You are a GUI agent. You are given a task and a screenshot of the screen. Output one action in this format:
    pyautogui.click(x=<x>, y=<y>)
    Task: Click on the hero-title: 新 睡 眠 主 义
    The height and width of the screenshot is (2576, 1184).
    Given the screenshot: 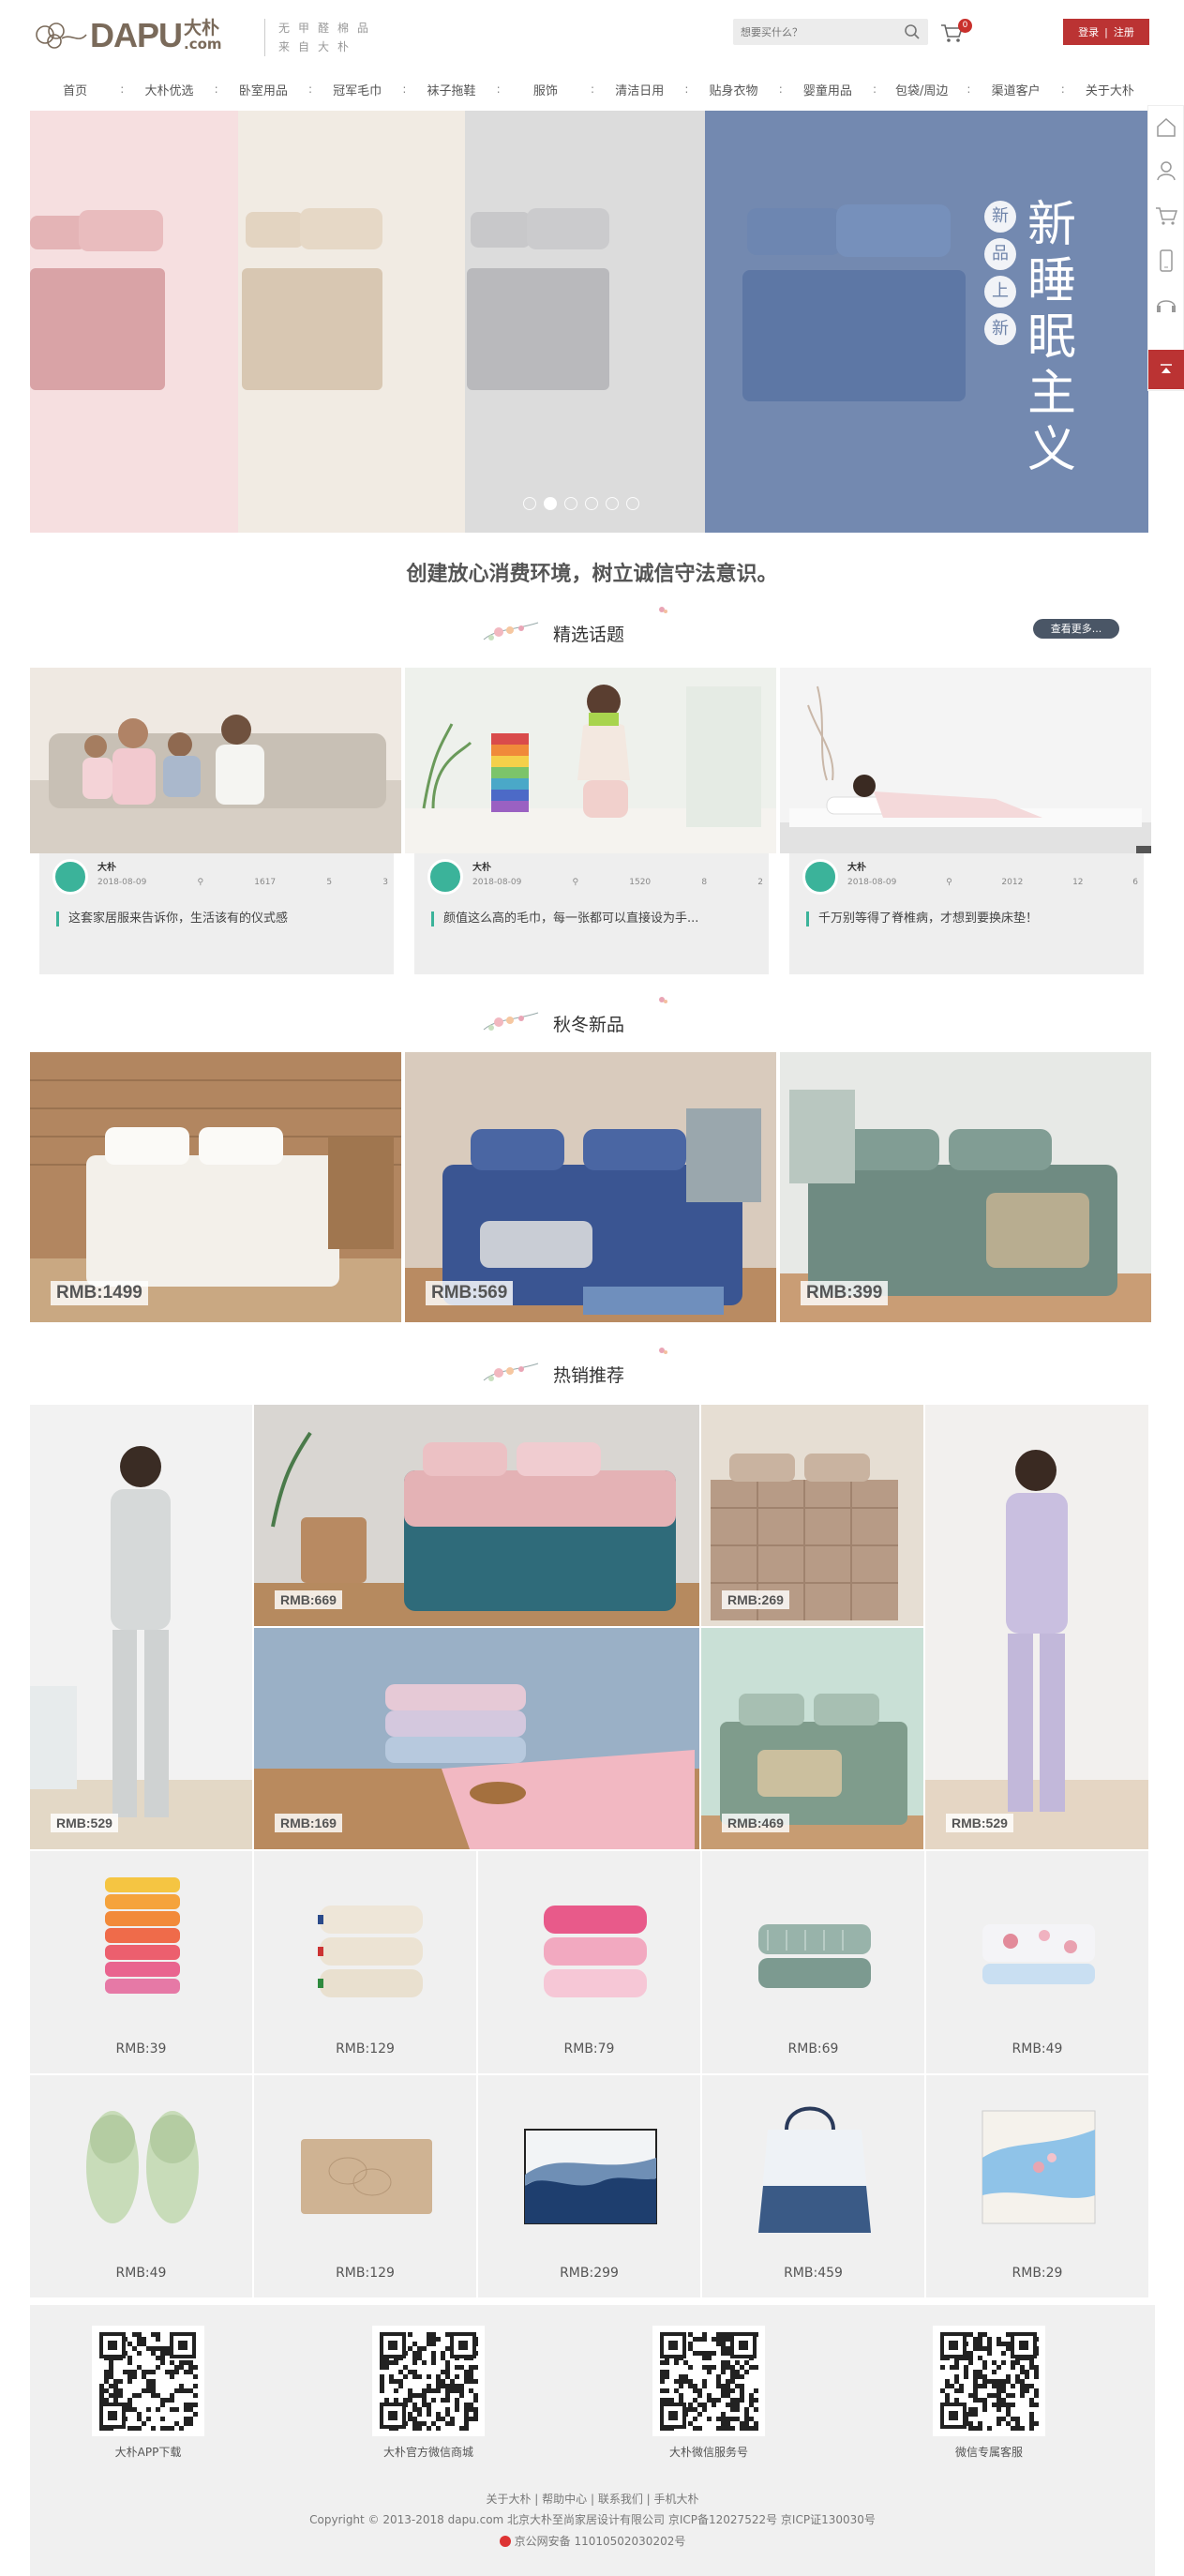 What is the action you would take?
    pyautogui.click(x=1052, y=337)
    